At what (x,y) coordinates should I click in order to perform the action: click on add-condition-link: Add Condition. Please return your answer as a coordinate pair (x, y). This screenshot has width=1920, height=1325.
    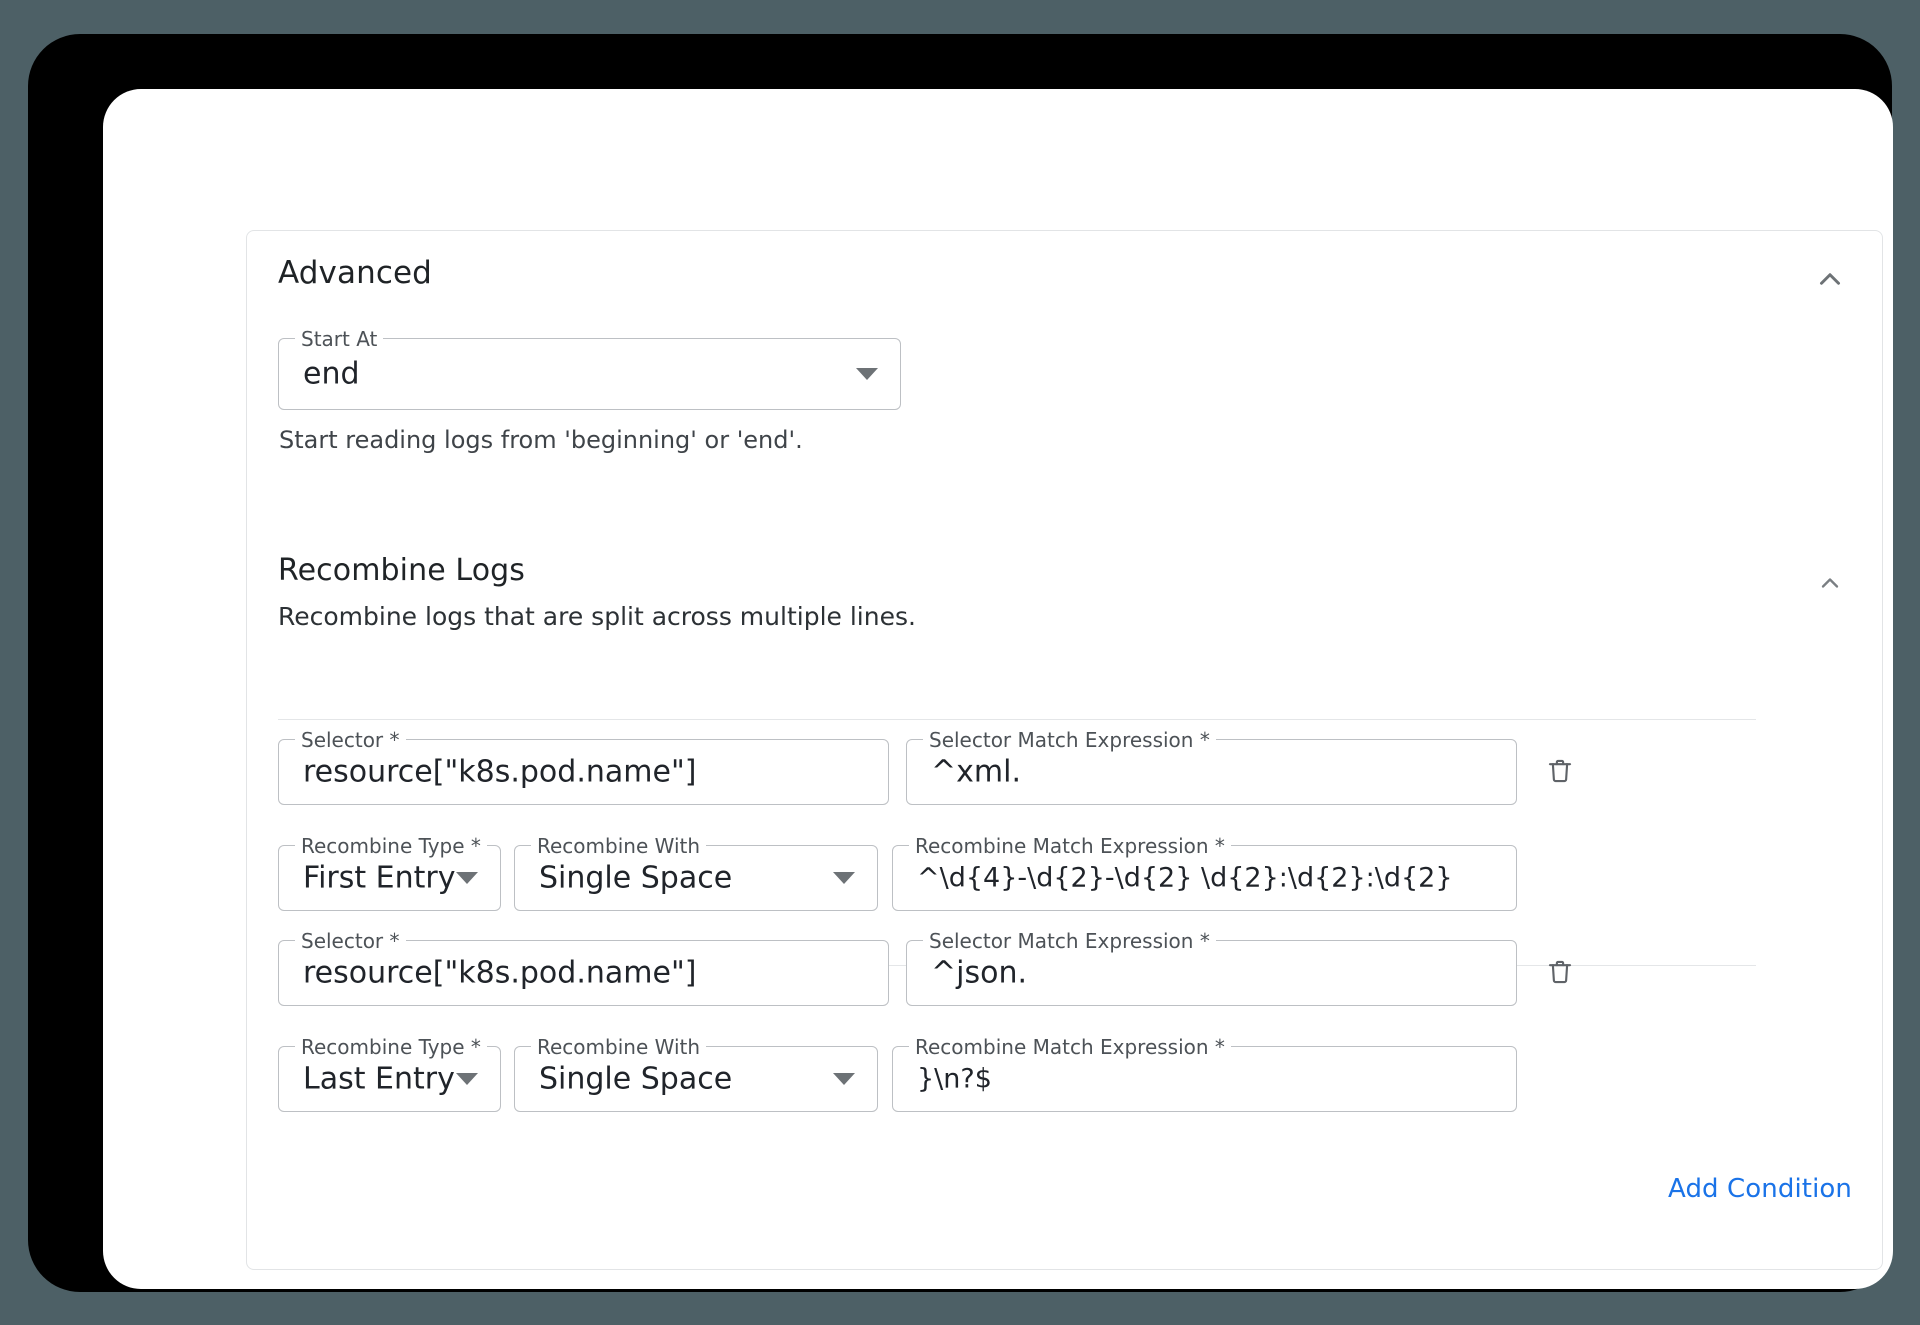
    Looking at the image, I should click on (1760, 1189).